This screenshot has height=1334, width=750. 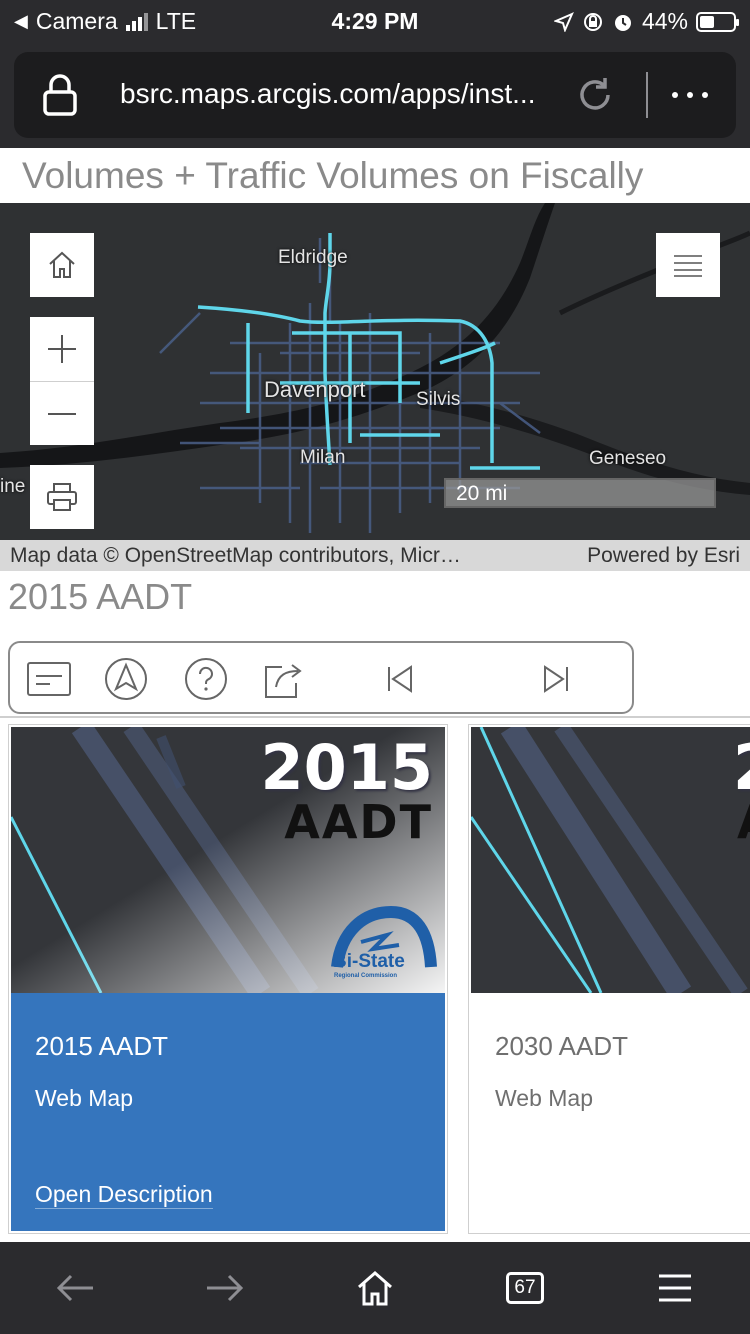 What do you see at coordinates (628, 458) in the screenshot?
I see `map-label-geneseo: Geneseo` at bounding box center [628, 458].